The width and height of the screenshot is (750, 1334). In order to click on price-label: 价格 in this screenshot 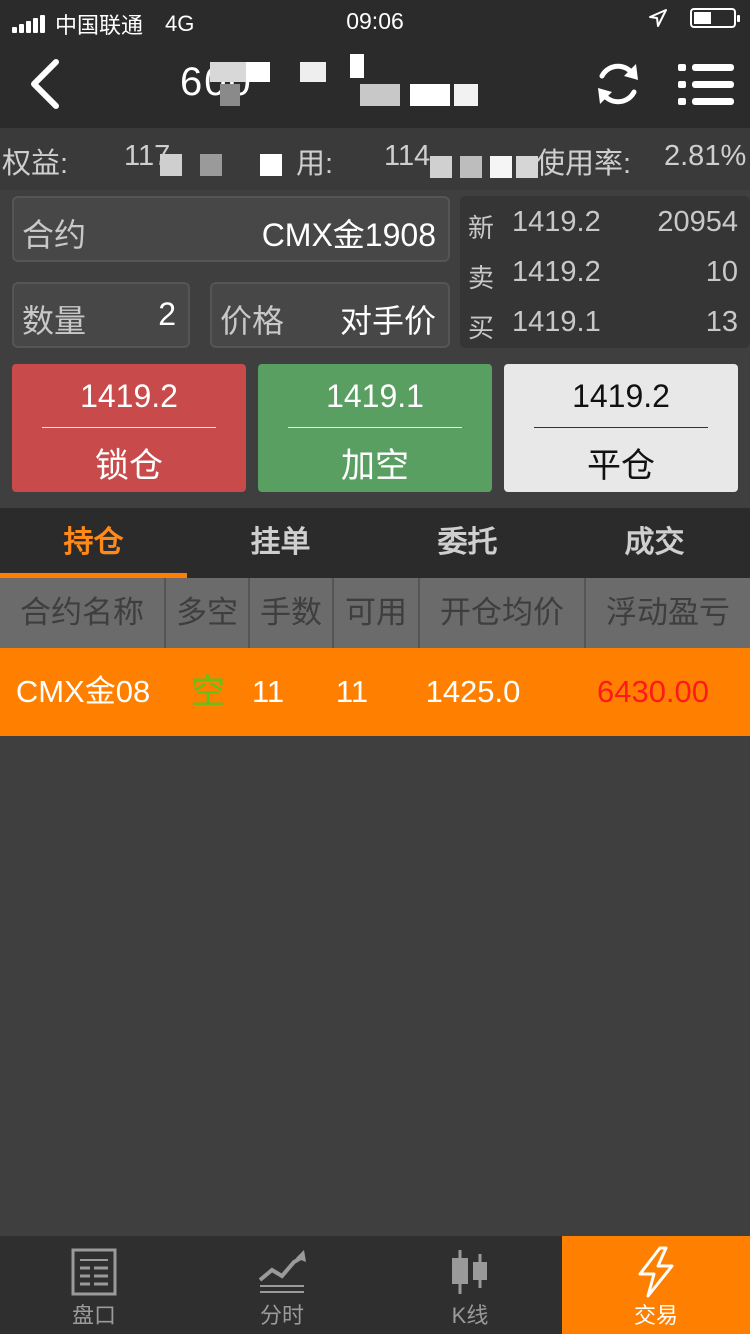, I will do `click(252, 321)`.